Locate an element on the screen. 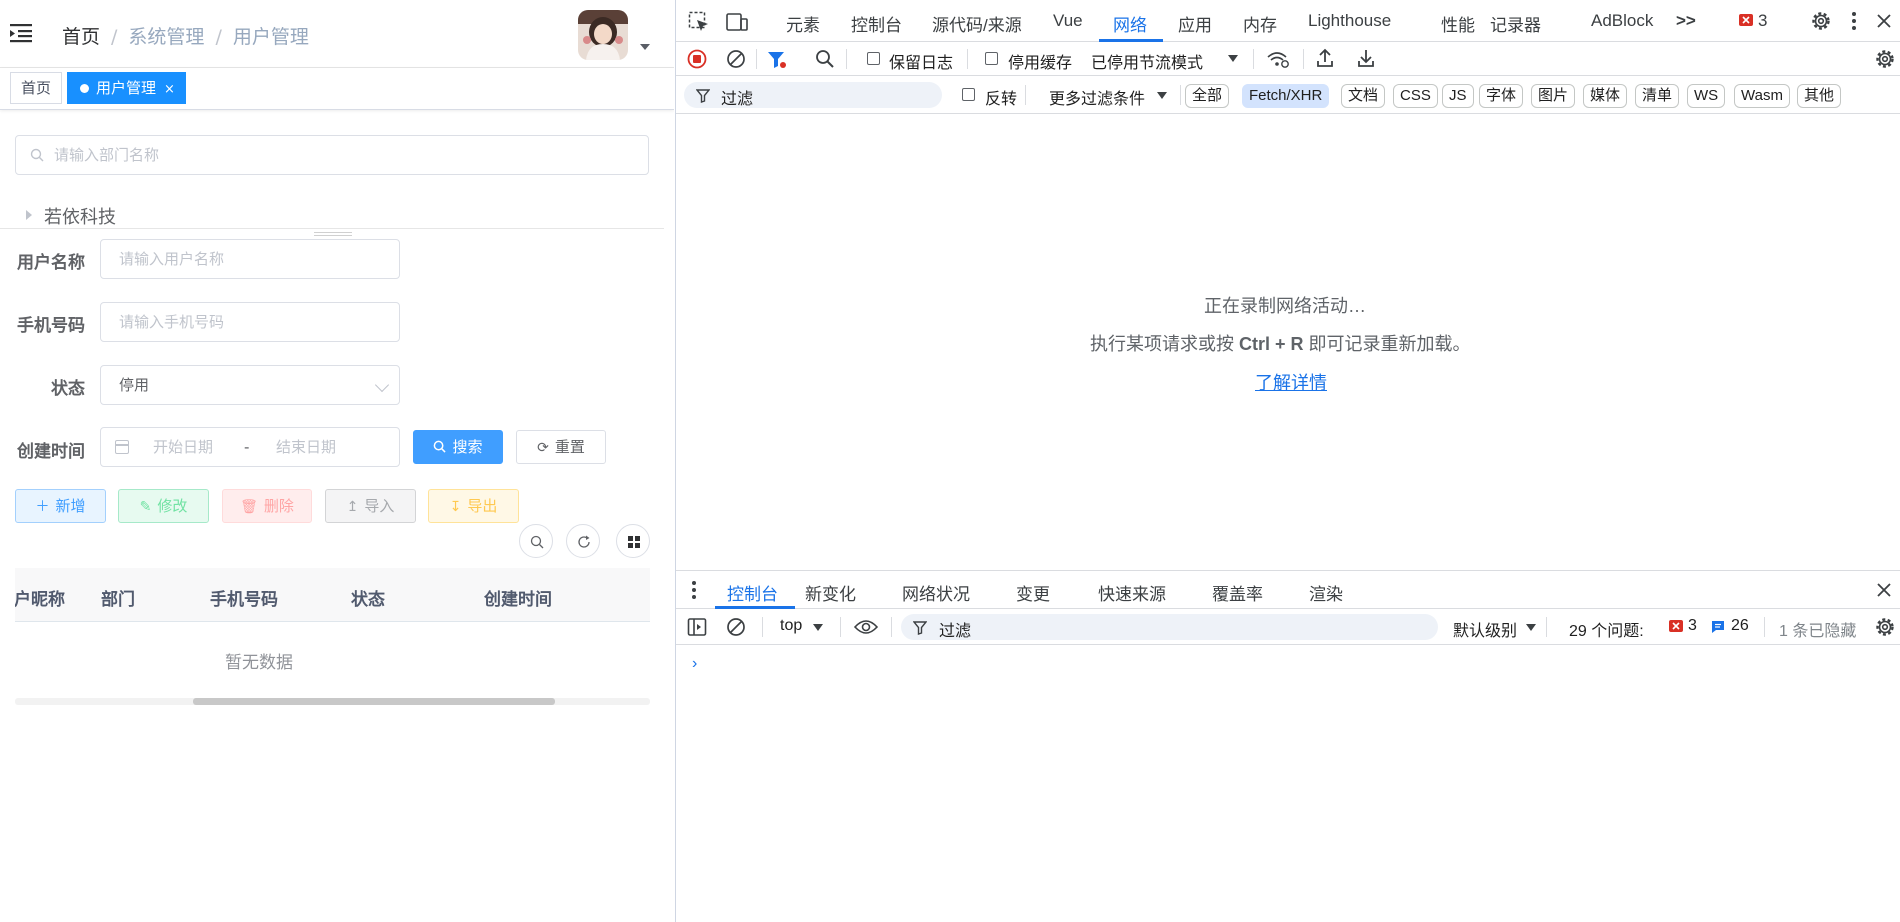 This screenshot has width=1900, height=922. tag-home: 首页 is located at coordinates (36, 88).